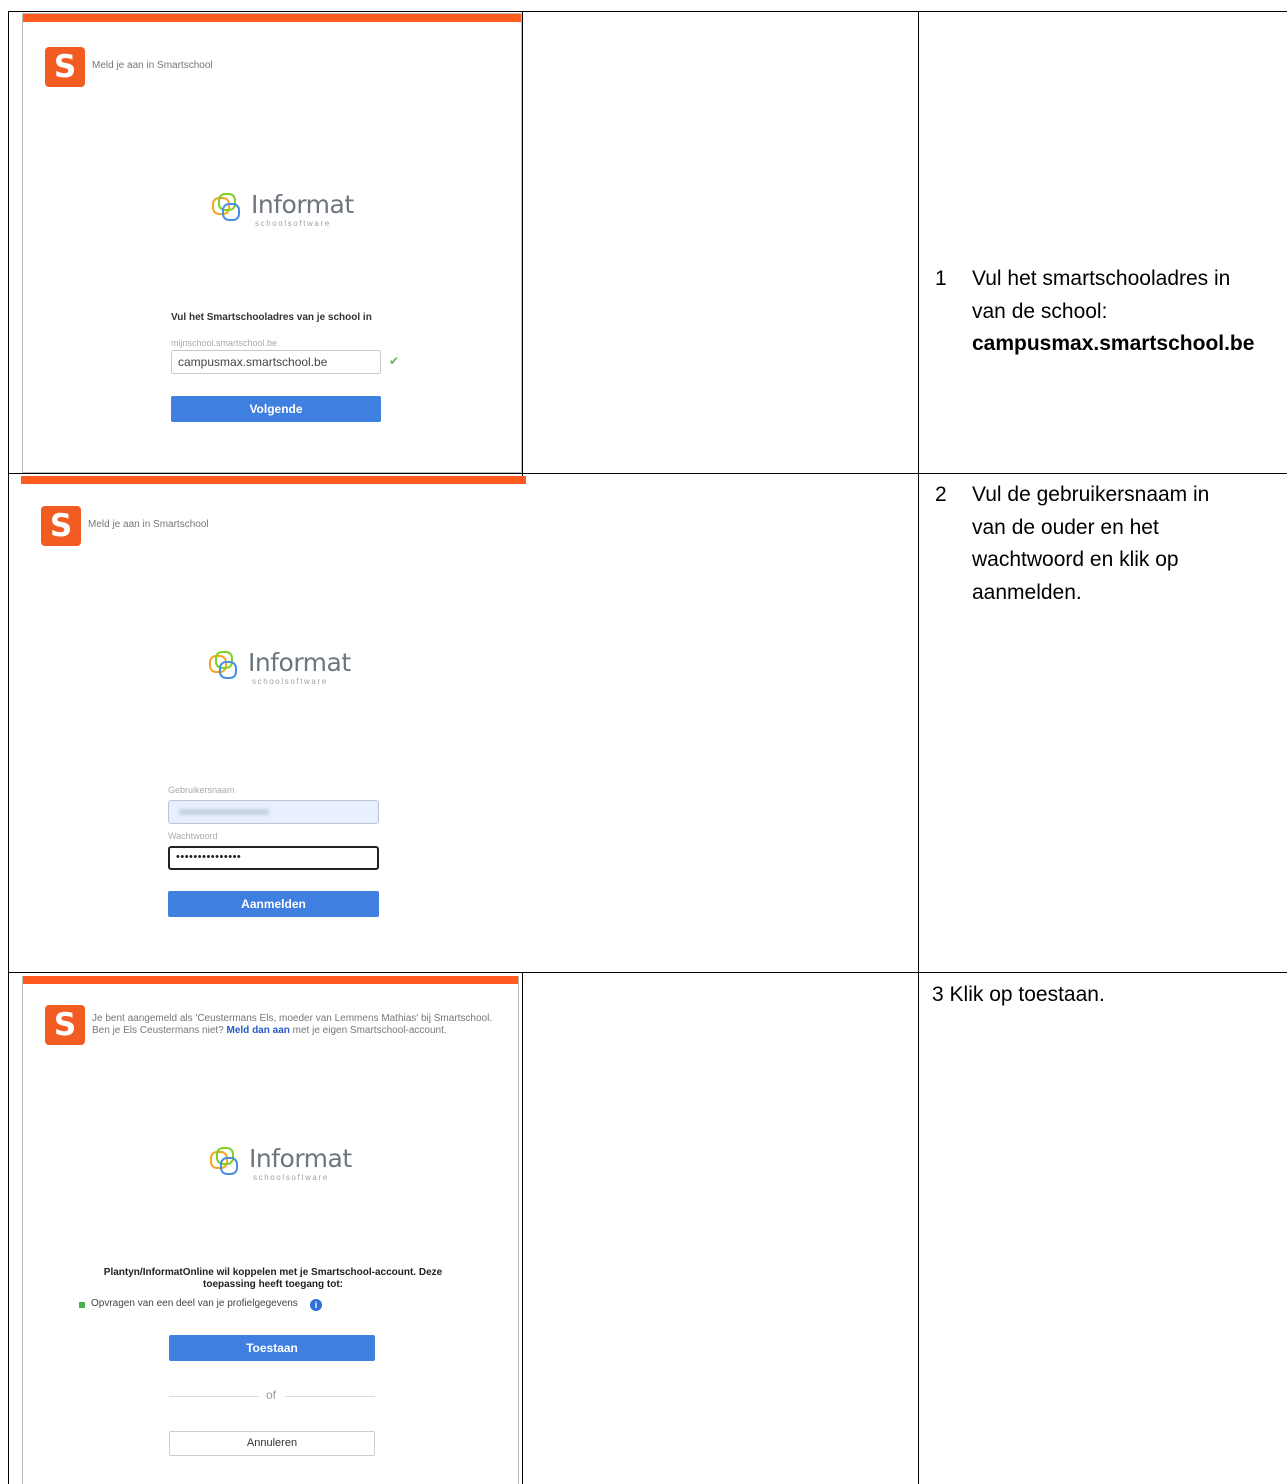 The image size is (1287, 1484). What do you see at coordinates (201, 790) in the screenshot?
I see `username-label: Gebruikersnaam` at bounding box center [201, 790].